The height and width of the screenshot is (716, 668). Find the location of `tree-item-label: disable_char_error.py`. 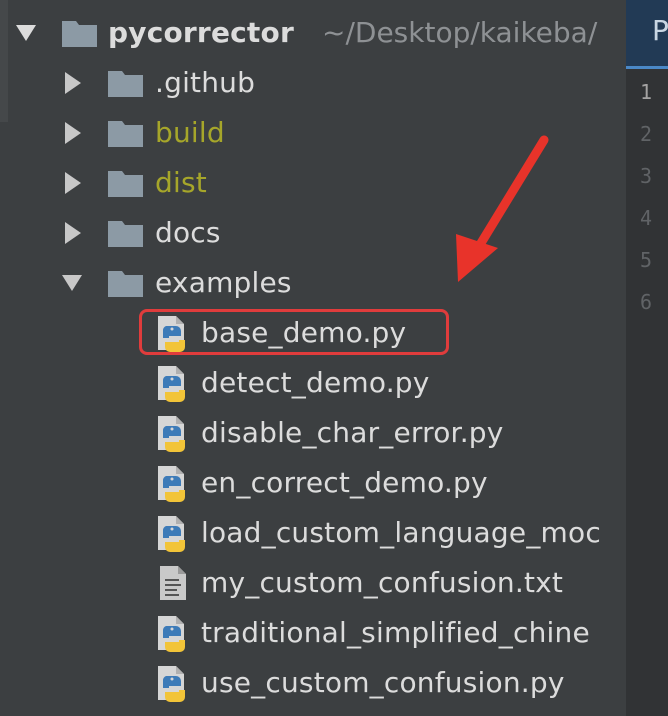

tree-item-label: disable_char_error.py is located at coordinates (352, 432).